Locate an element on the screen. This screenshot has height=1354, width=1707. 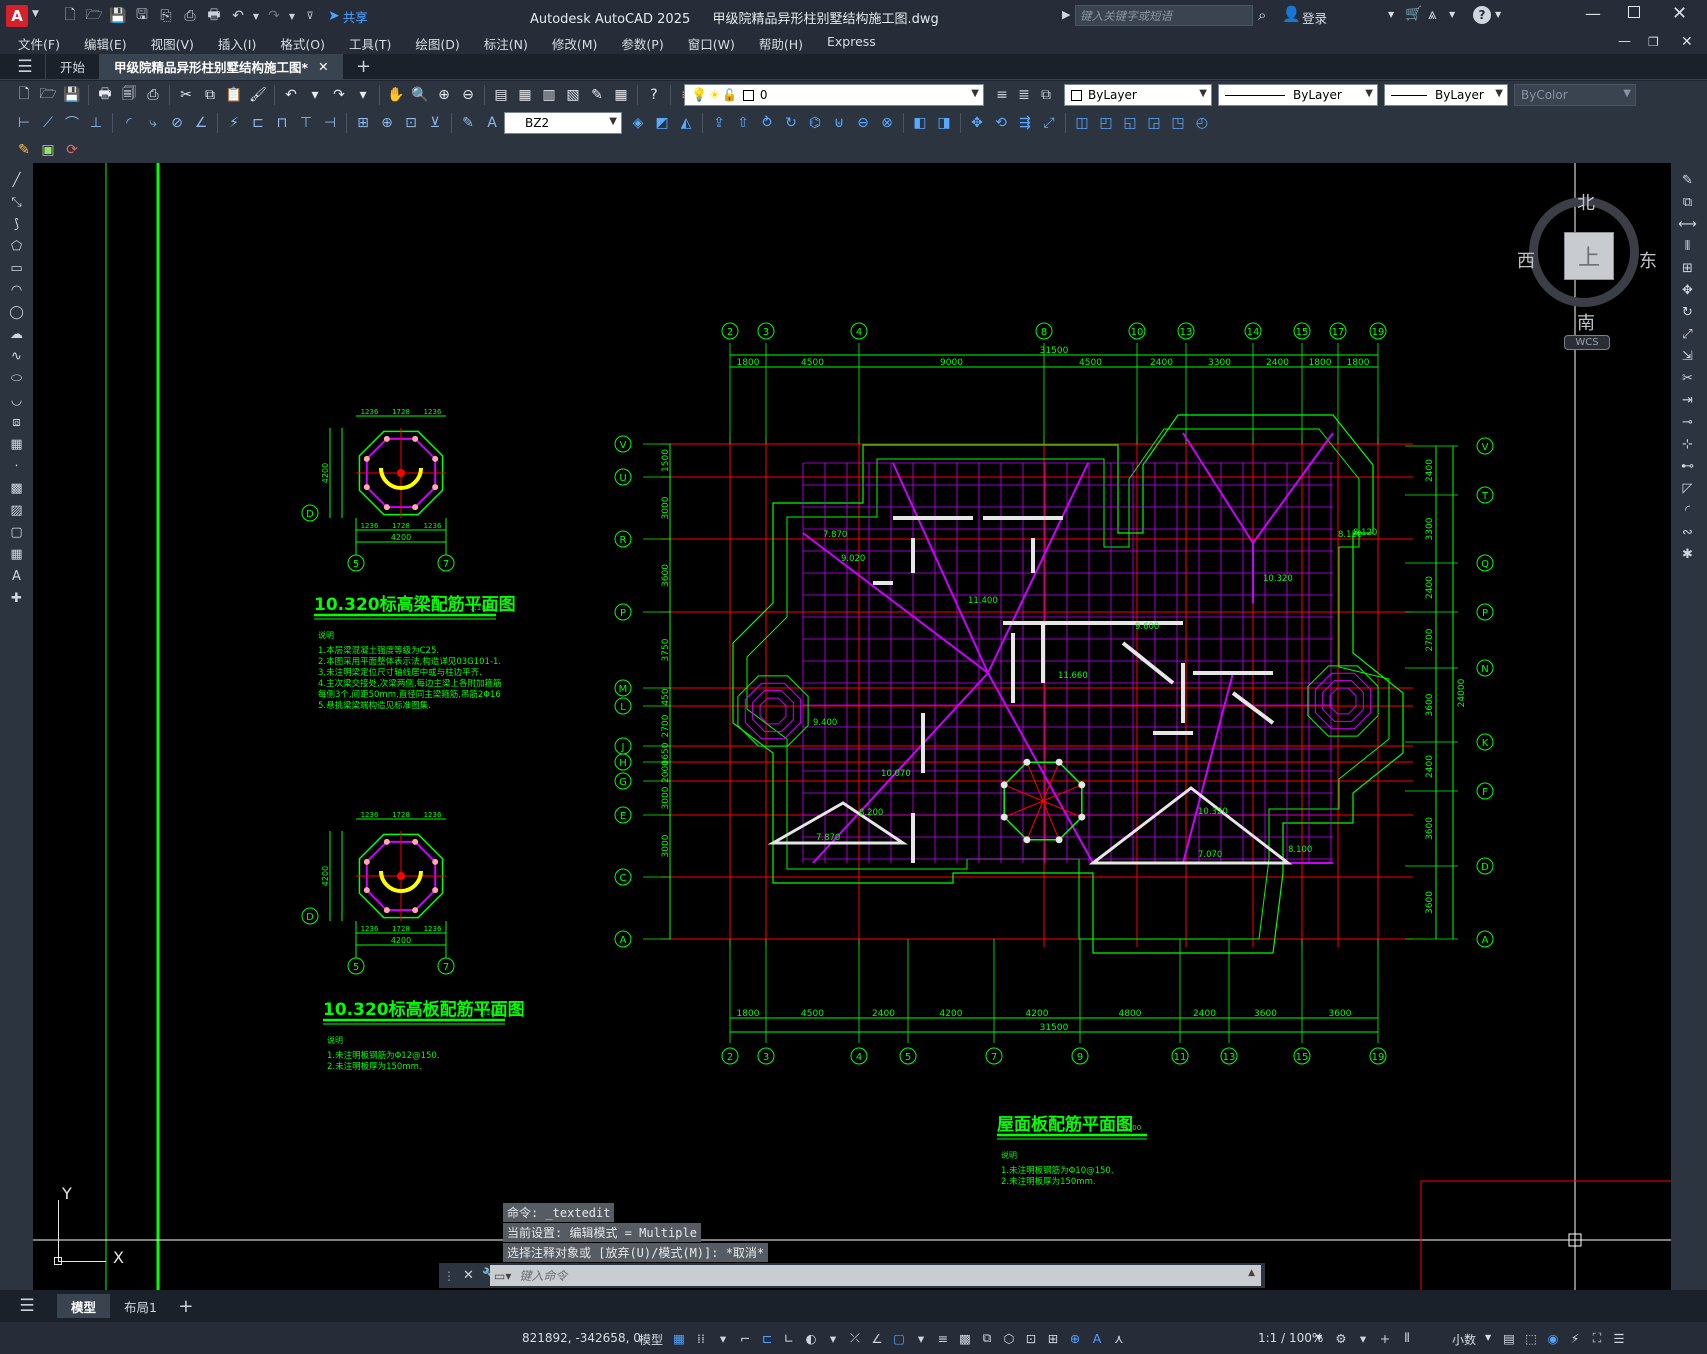
minimize-window-icon: — is located at coordinates (1593, 13).